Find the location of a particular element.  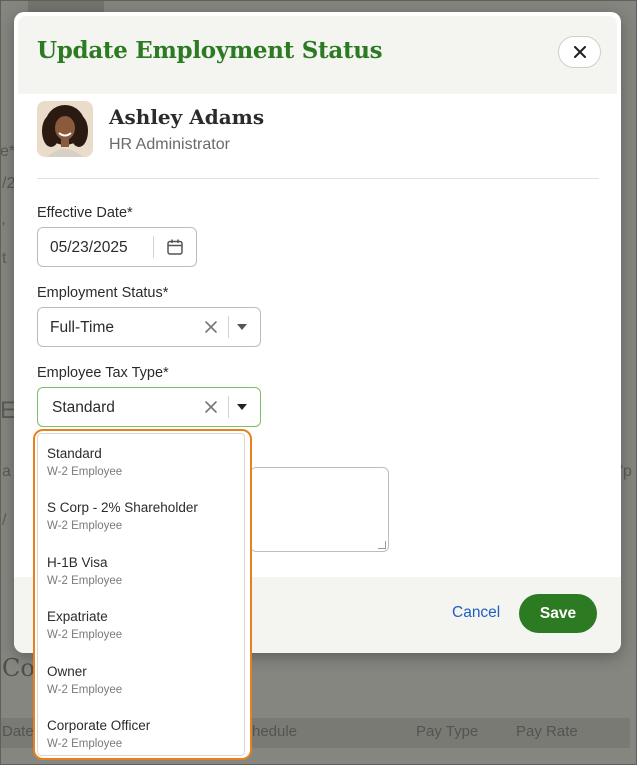

background-text: / is located at coordinates (4, 520).